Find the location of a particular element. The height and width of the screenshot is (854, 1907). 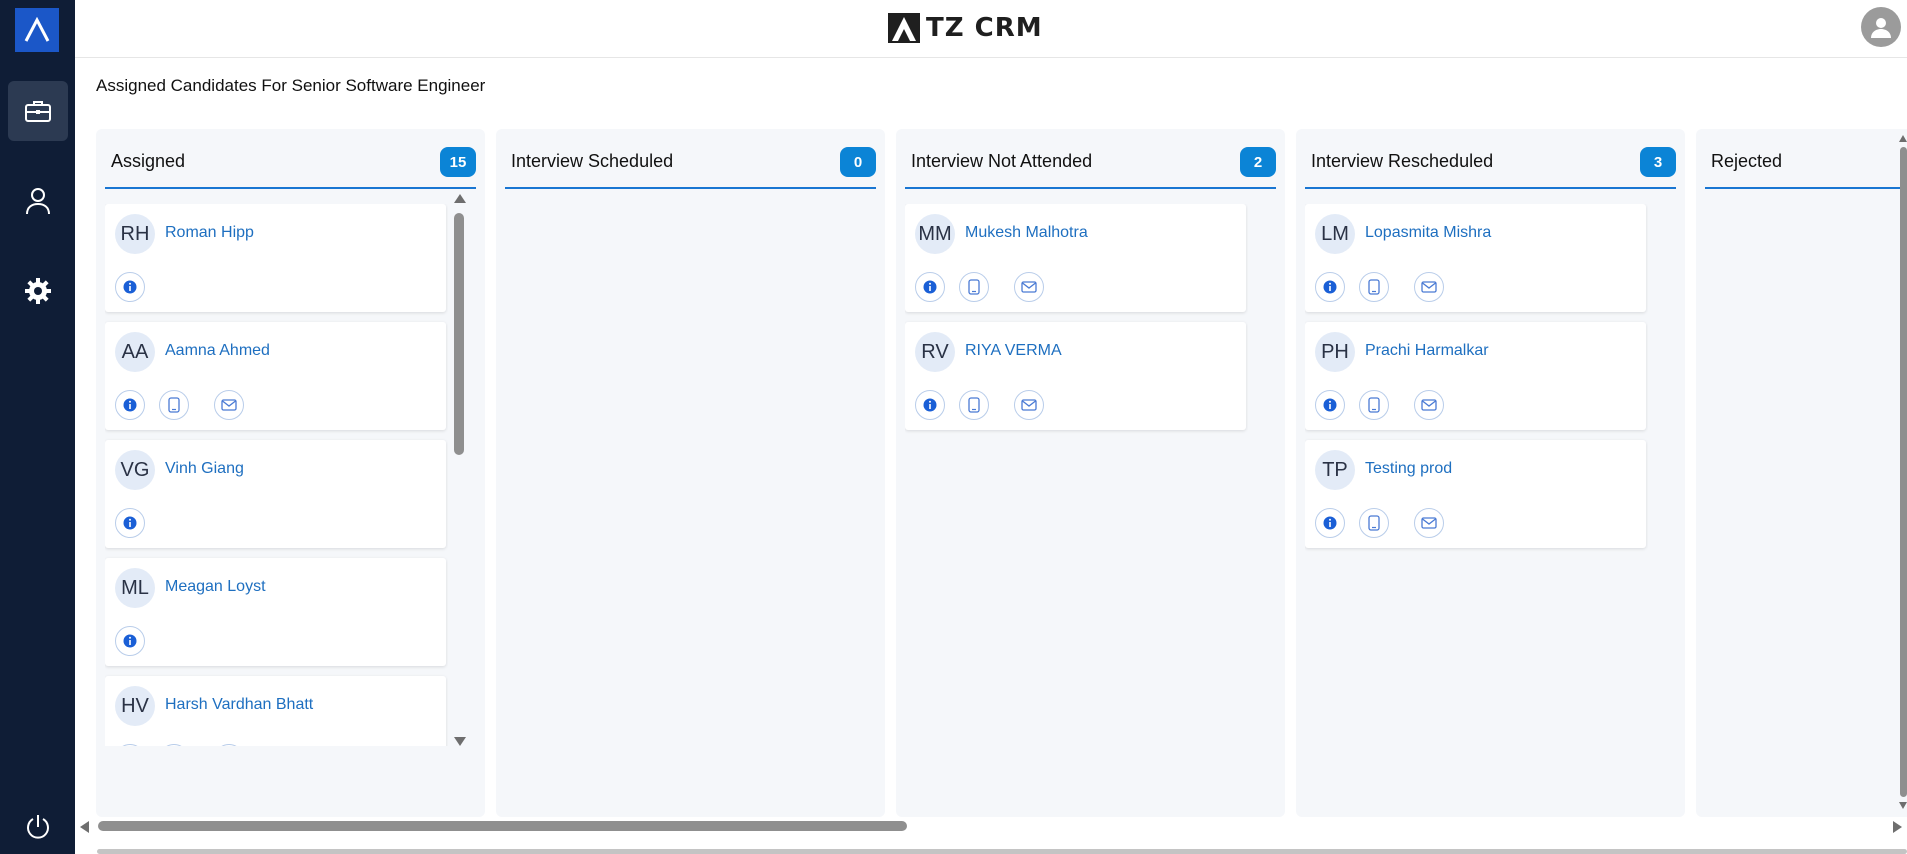

candidate-initials-avatar: TP is located at coordinates (1335, 470).